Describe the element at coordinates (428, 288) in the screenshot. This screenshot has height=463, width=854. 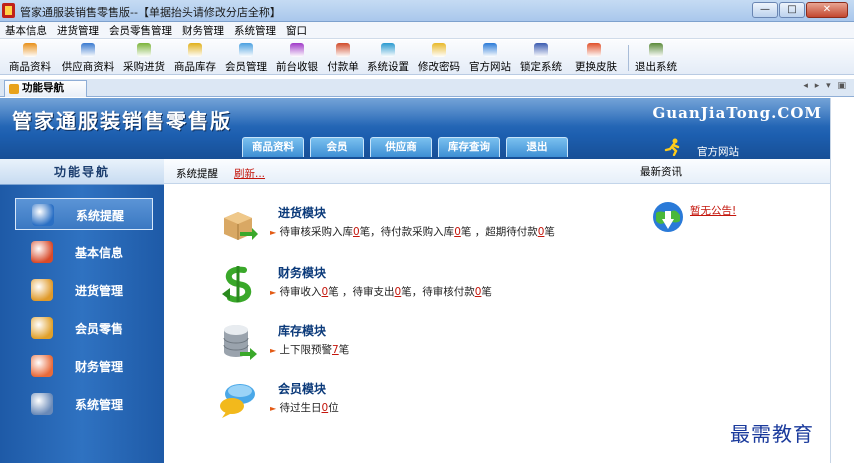
I see `module-finance: 财务模块 ► 待审收入0笔 ，待审支出0笔，待审核付款0笔` at that location.